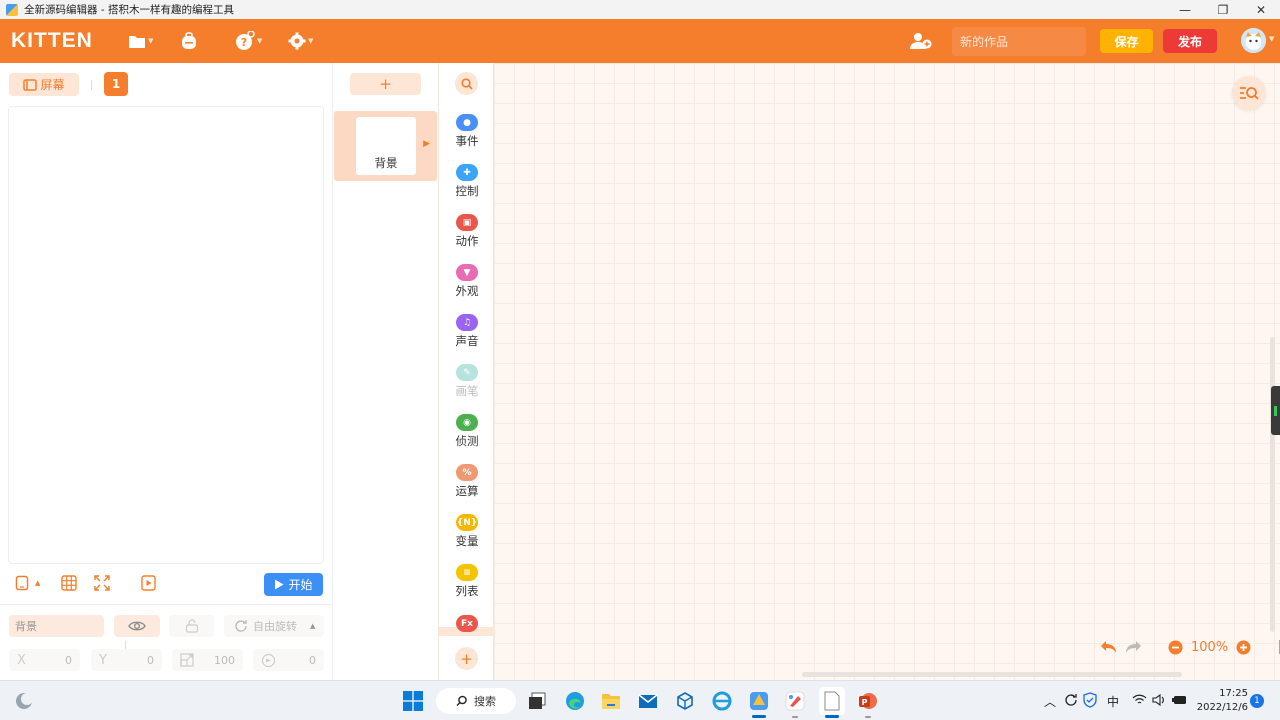 Image resolution: width=1280 pixels, height=720 pixels. Describe the element at coordinates (116, 84) in the screenshot. I see `screen-number-tab: 1` at that location.